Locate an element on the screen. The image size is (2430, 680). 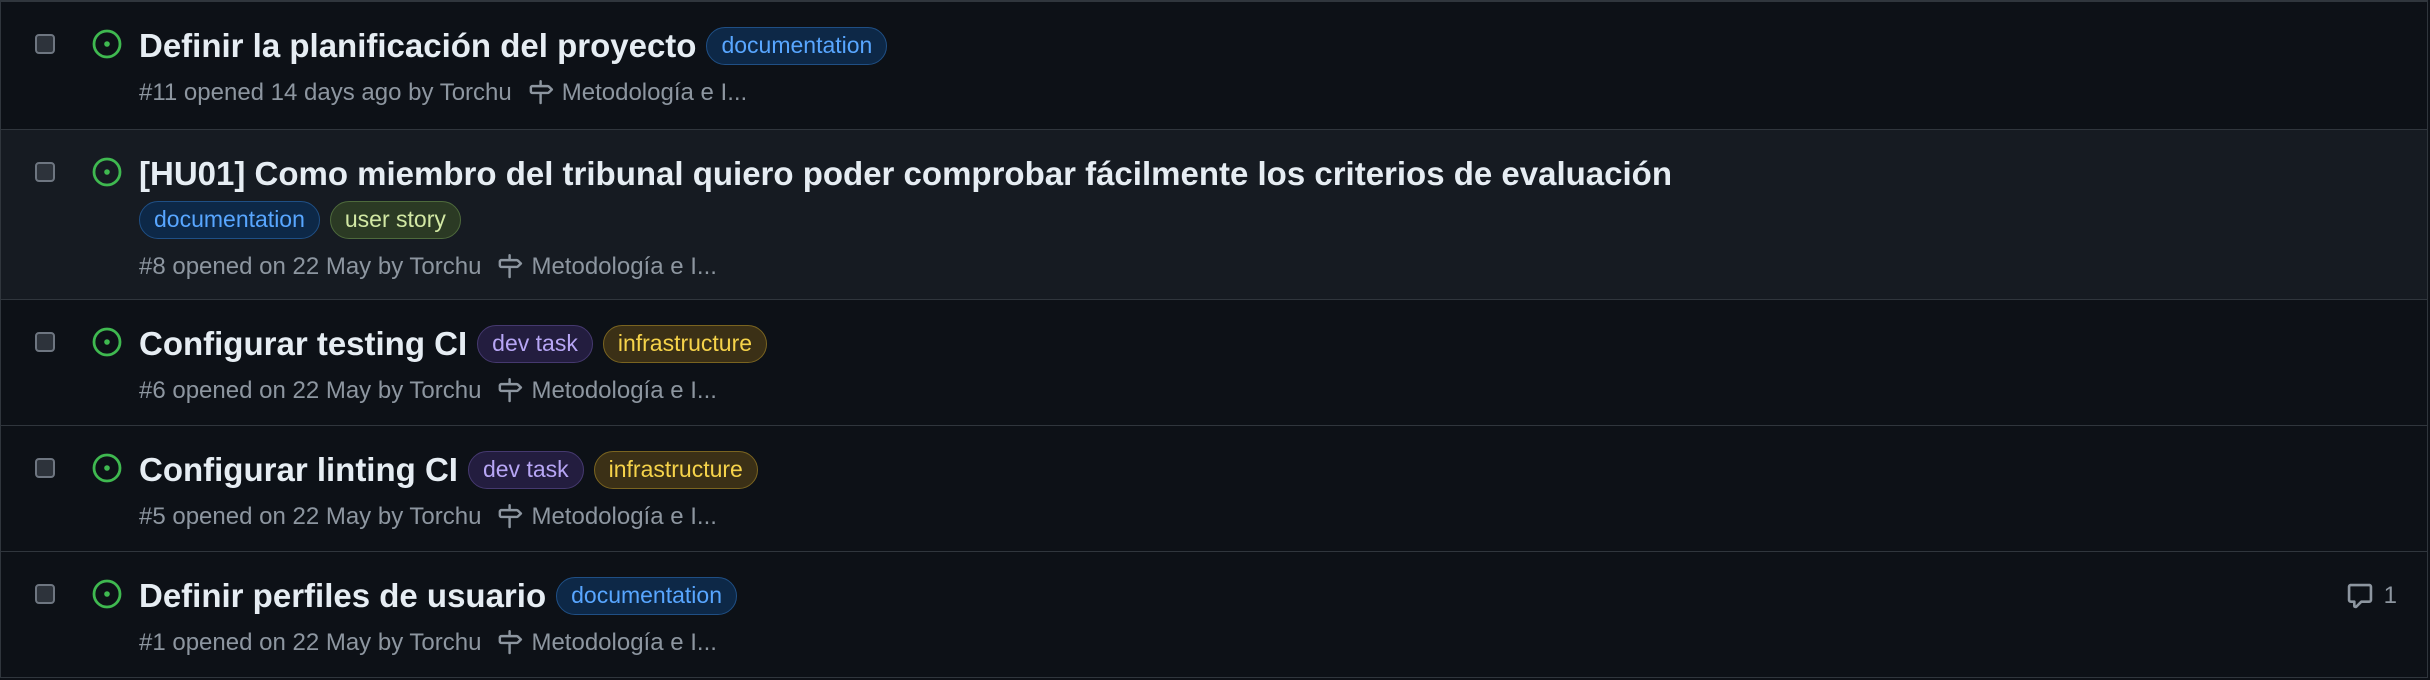
issue-meta: #8 opened on 22 May by Torchu is located at coordinates (310, 266).